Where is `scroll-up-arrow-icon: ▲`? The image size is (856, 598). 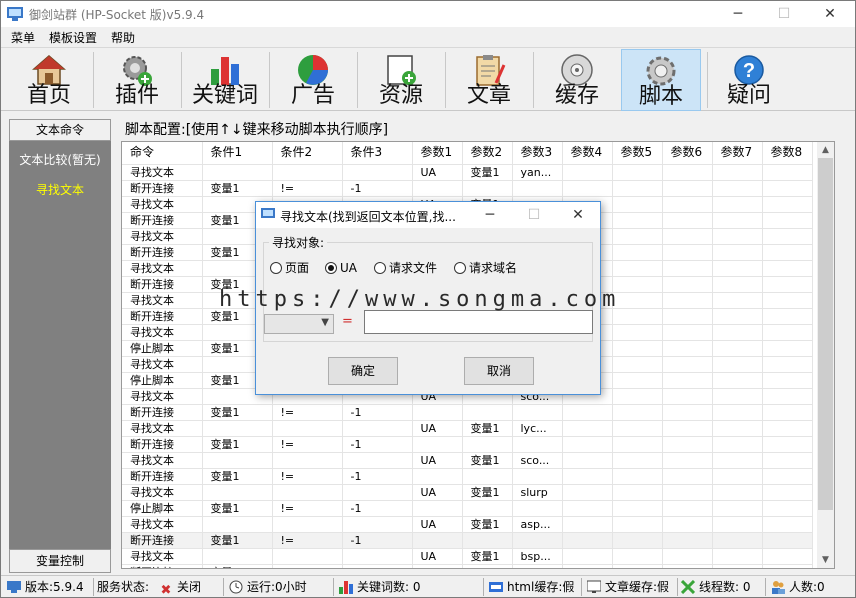 scroll-up-arrow-icon: ▲ is located at coordinates (825, 150).